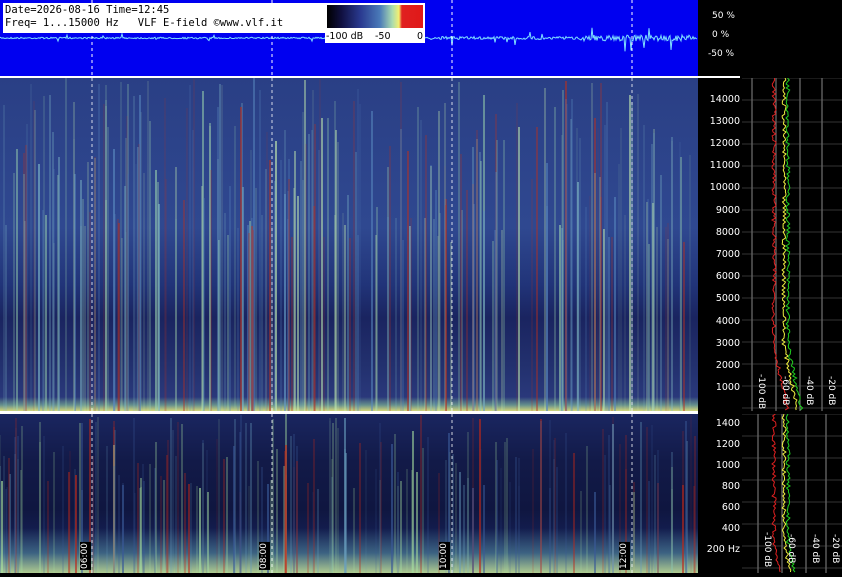  Describe the element at coordinates (87, 10) in the screenshot. I see `info-date-time: Date=2026-08-16 Time=12:45` at that location.